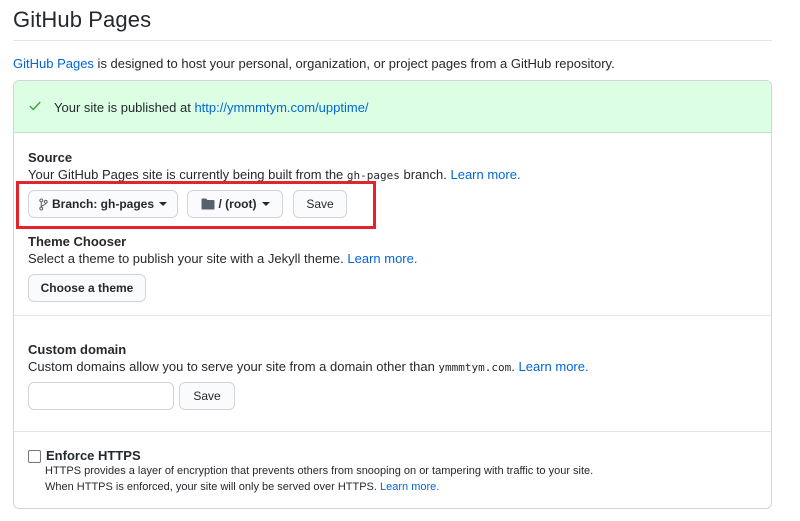  I want to click on title-divider, so click(392, 40).